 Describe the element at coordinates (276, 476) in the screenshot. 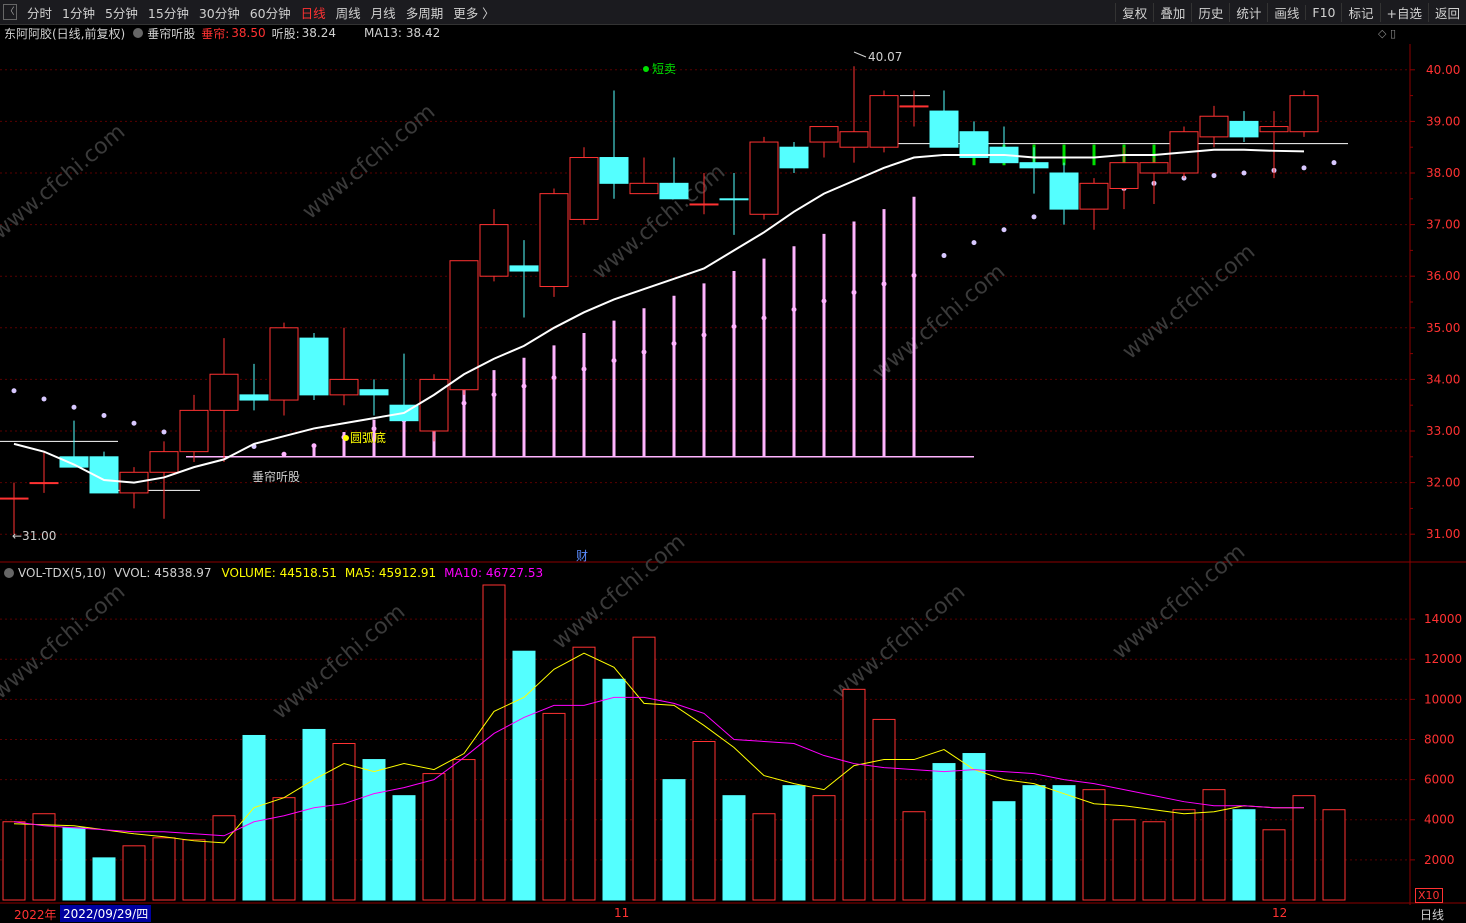

I see `line-name-label: 垂帘听股` at that location.